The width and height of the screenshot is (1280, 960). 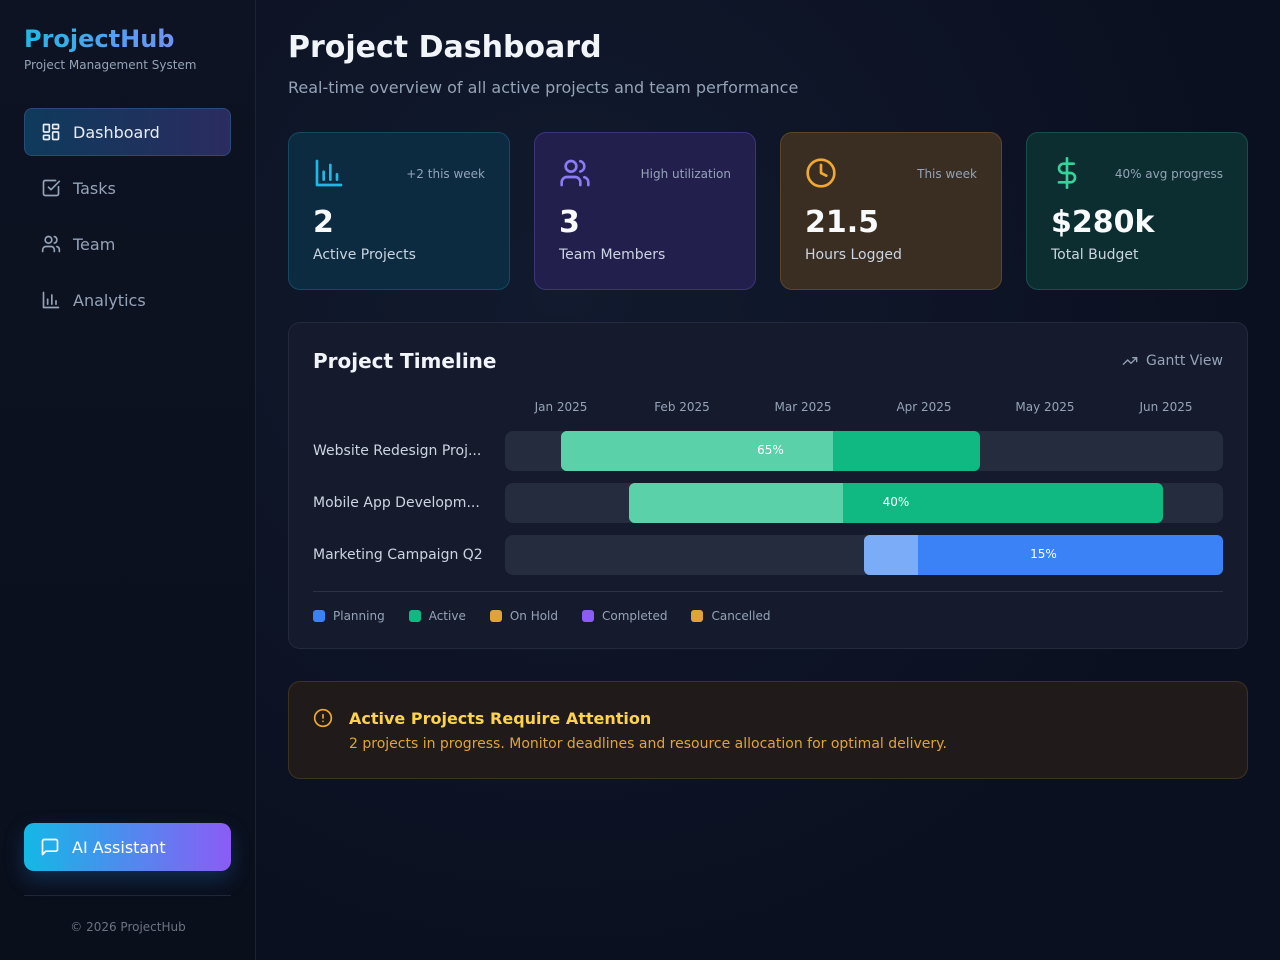 What do you see at coordinates (842, 222) in the screenshot?
I see `stat-value: 21.5` at bounding box center [842, 222].